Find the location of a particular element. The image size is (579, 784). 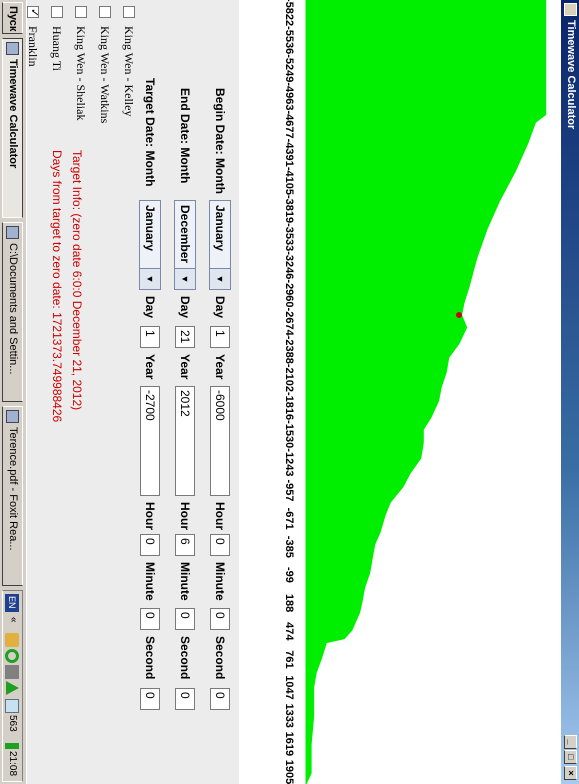

target-minute-label: Minute is located at coordinates (150, 581).